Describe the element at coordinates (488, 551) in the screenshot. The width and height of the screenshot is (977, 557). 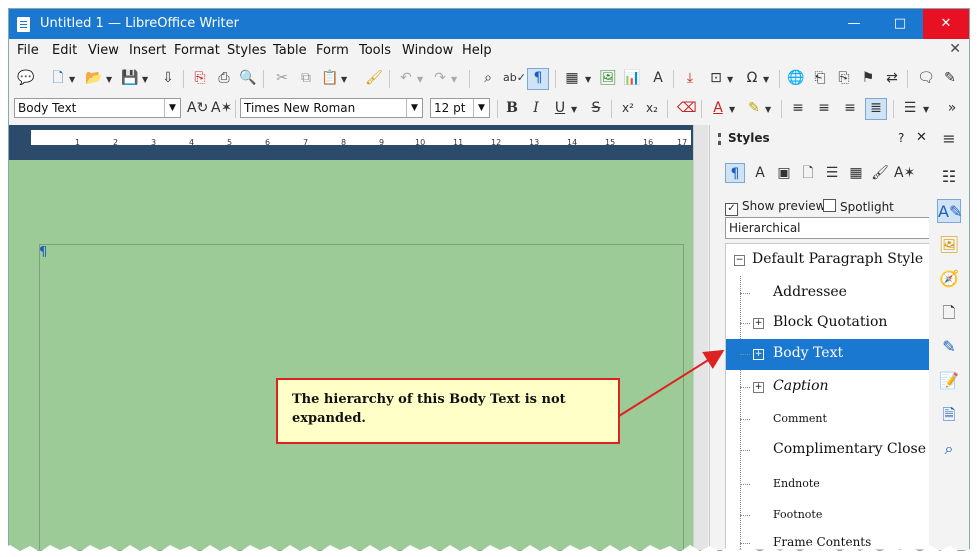
I see `torn-edge` at that location.